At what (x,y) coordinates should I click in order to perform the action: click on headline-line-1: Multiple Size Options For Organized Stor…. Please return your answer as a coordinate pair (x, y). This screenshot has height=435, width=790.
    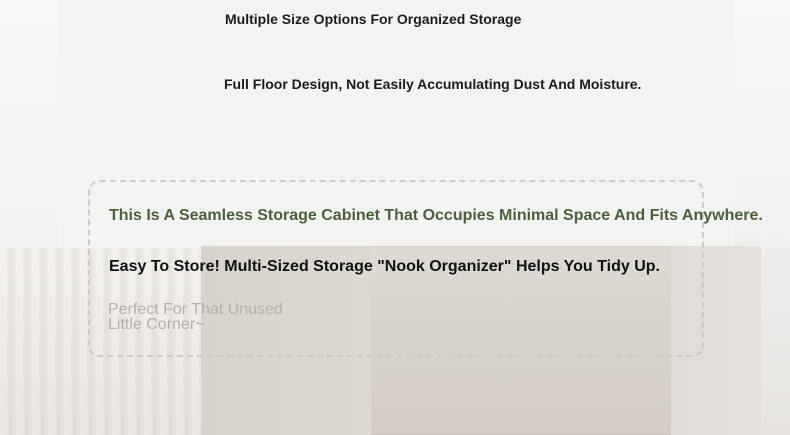
    Looking at the image, I should click on (373, 19).